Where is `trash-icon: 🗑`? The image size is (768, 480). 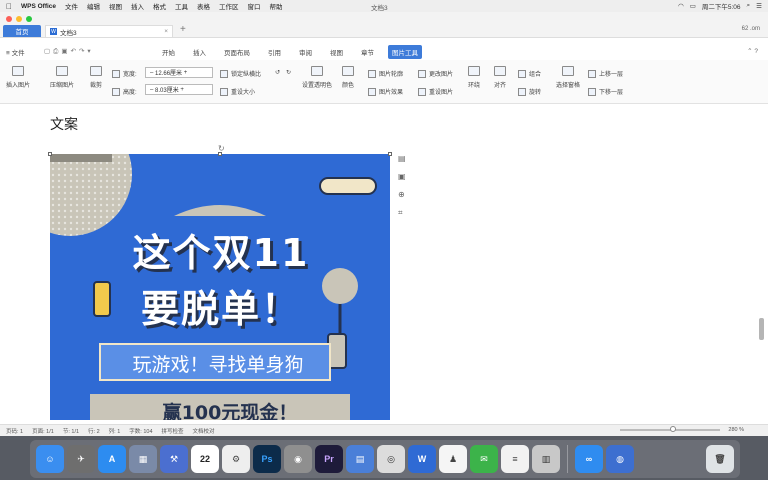 trash-icon: 🗑 is located at coordinates (720, 459).